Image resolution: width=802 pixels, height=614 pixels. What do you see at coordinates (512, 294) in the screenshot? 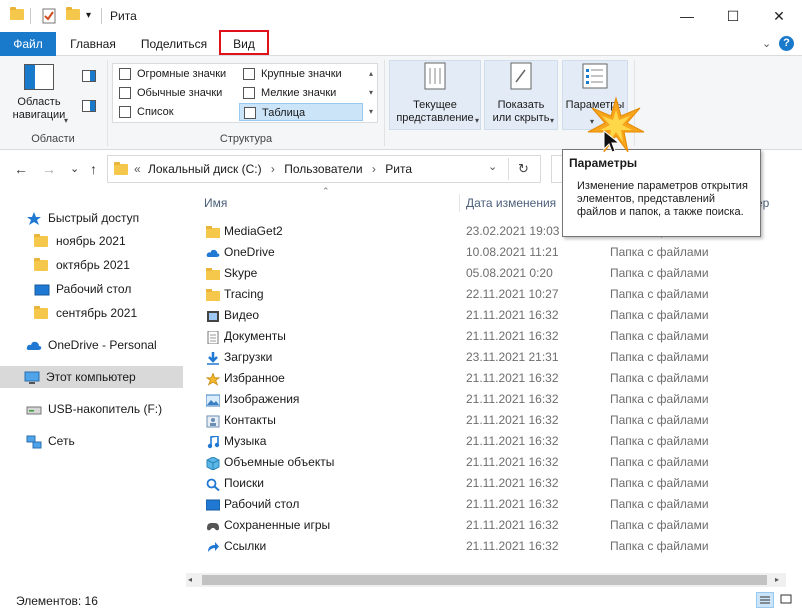
I see `file-date: 22.11.2021 10:27` at bounding box center [512, 294].